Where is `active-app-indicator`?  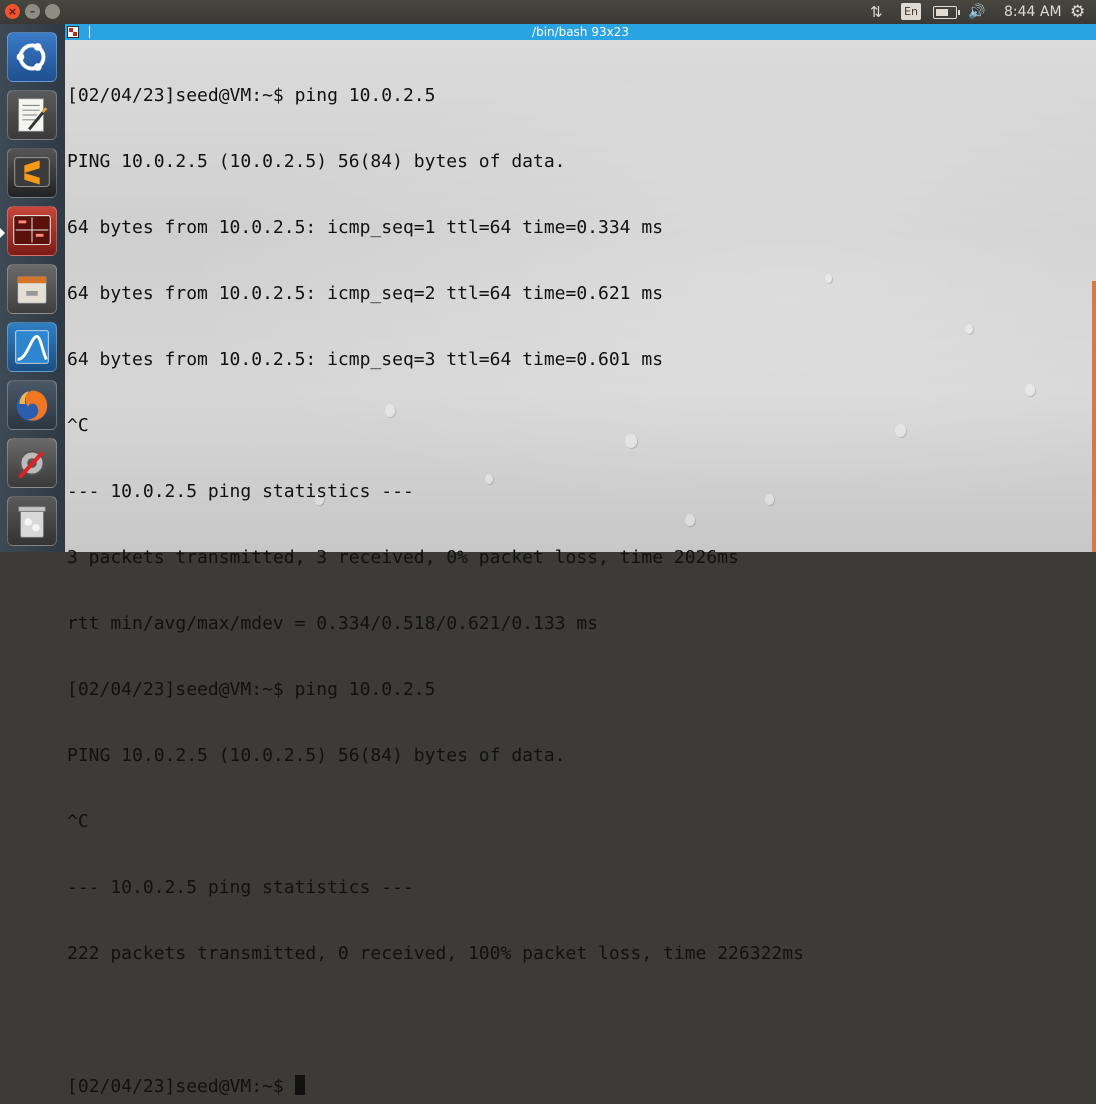
active-app-indicator is located at coordinates (2, 233).